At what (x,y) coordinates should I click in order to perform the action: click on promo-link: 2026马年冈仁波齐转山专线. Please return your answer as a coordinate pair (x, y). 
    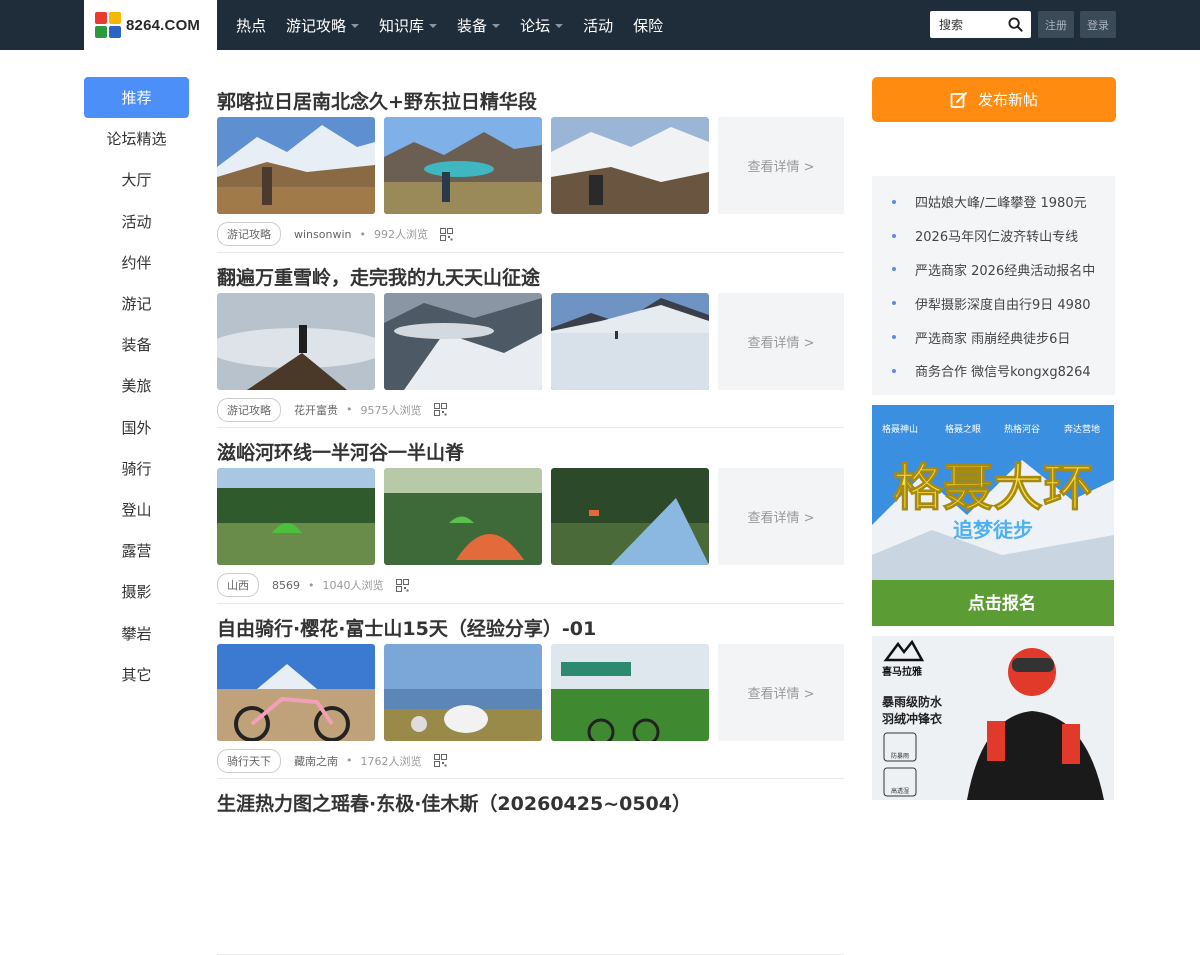
    Looking at the image, I should click on (993, 236).